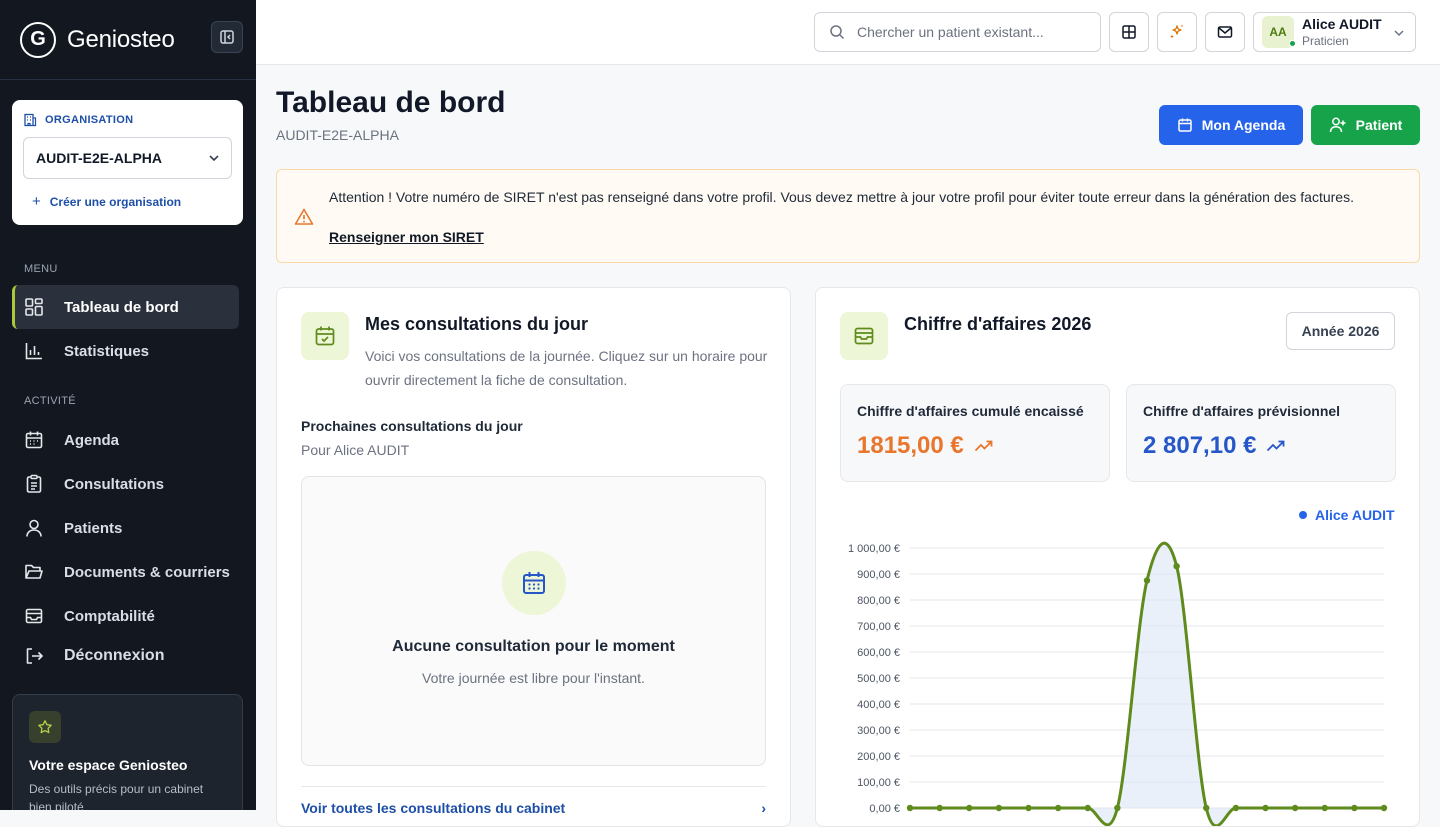 Image resolution: width=1440 pixels, height=827 pixels. Describe the element at coordinates (998, 324) in the screenshot. I see `revenue-title: Chiffre d'affaires 2026` at that location.